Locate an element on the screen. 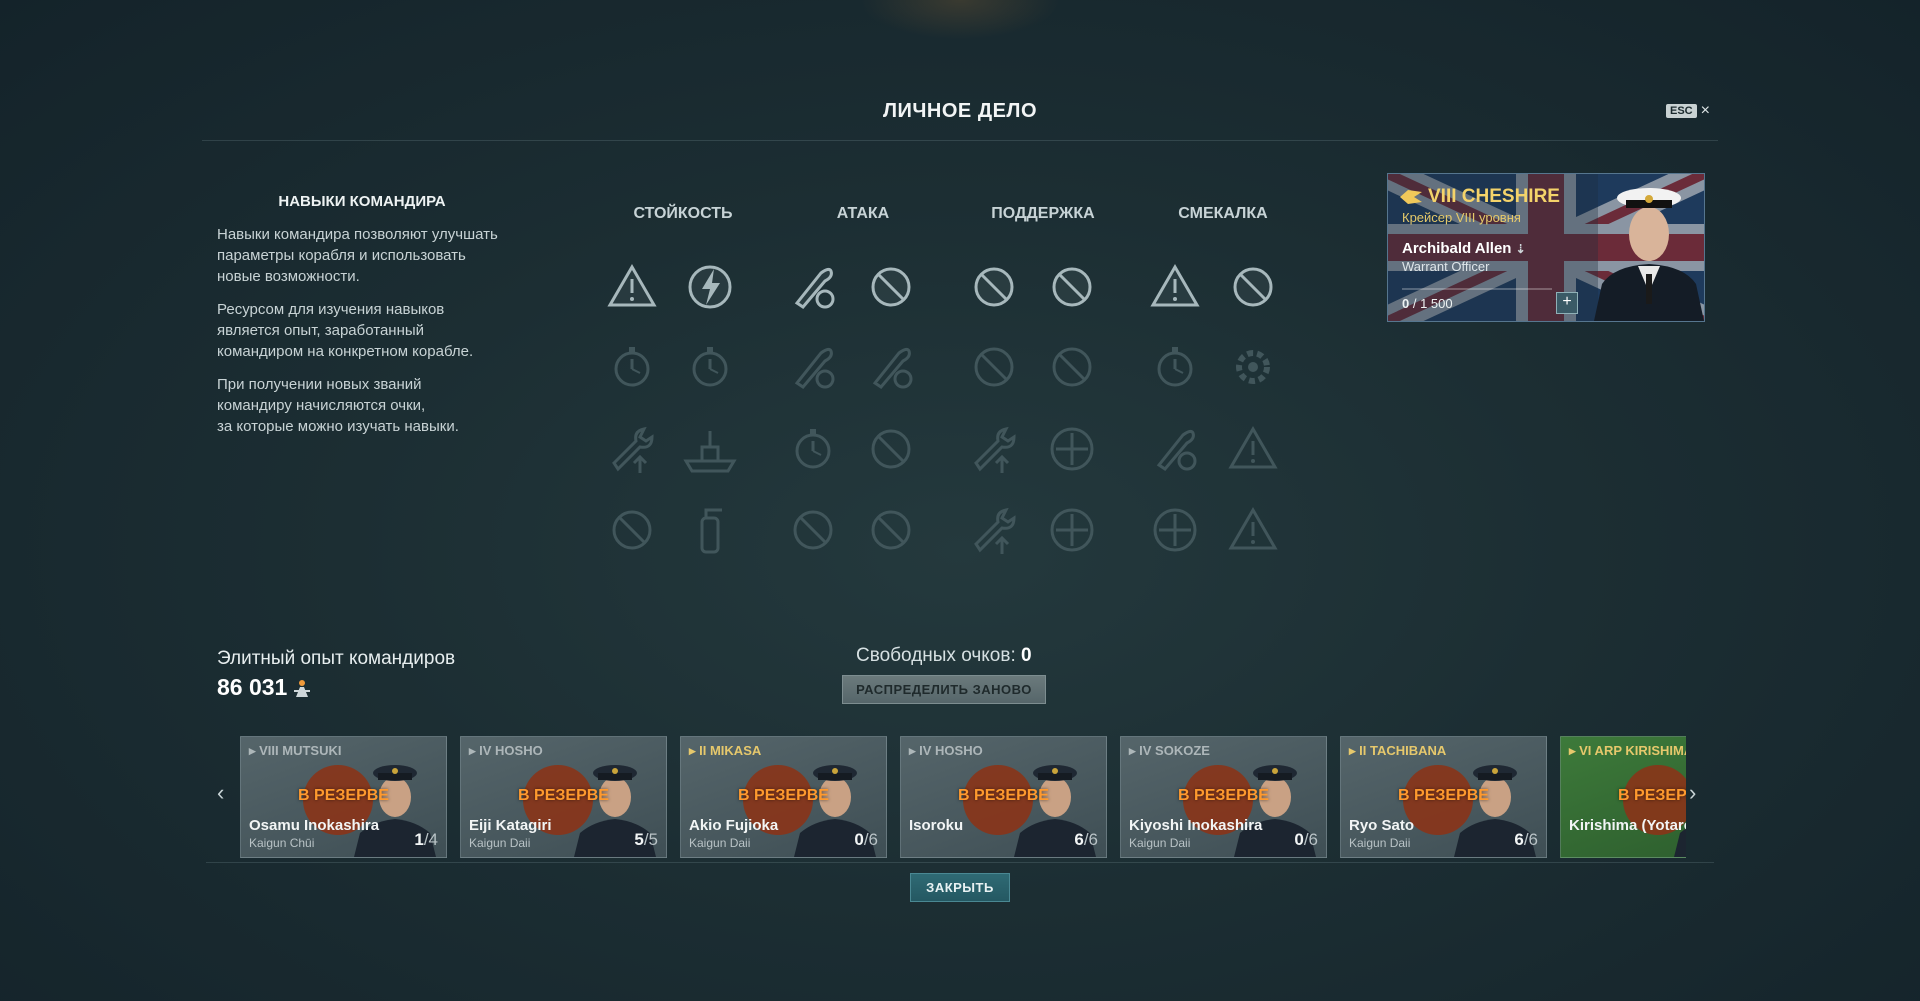  reticle-up-icon is located at coordinates (1072, 530).